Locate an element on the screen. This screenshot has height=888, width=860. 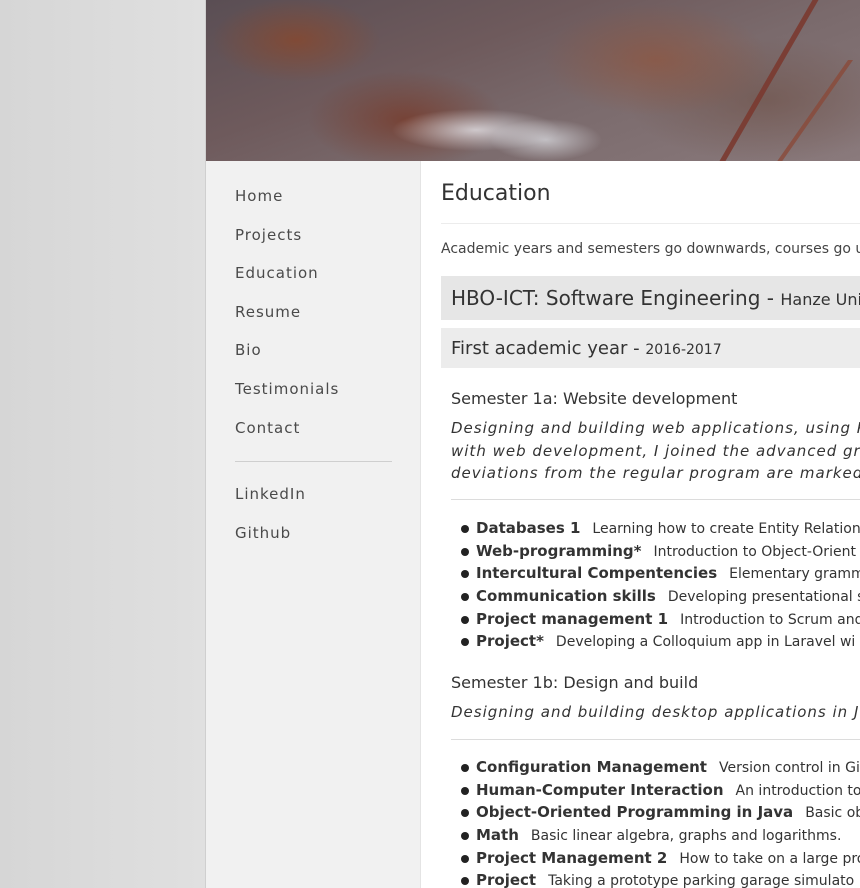
course-description: Version control in Git is located at coordinates (789, 768).